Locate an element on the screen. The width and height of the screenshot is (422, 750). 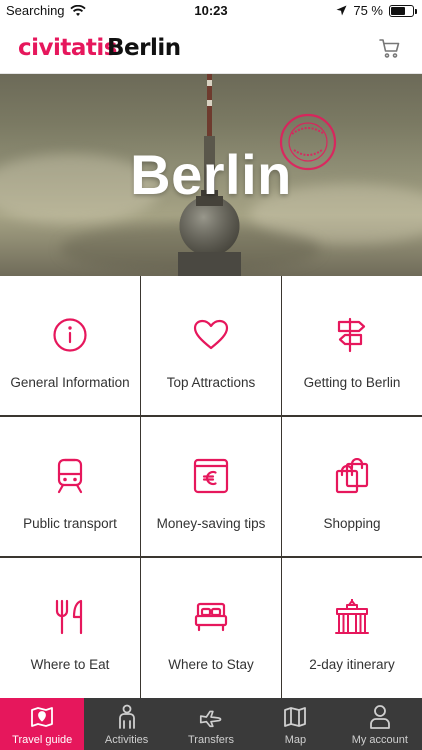
tab-label: Travel guide is located at coordinates (42, 740).